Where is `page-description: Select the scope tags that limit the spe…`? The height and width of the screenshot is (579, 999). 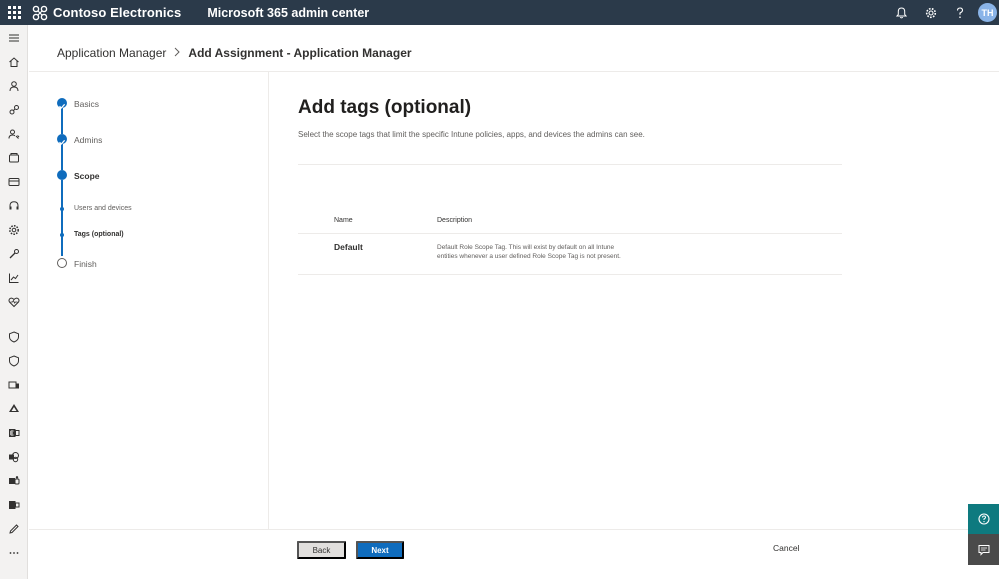 page-description: Select the scope tags that limit the spe… is located at coordinates (471, 134).